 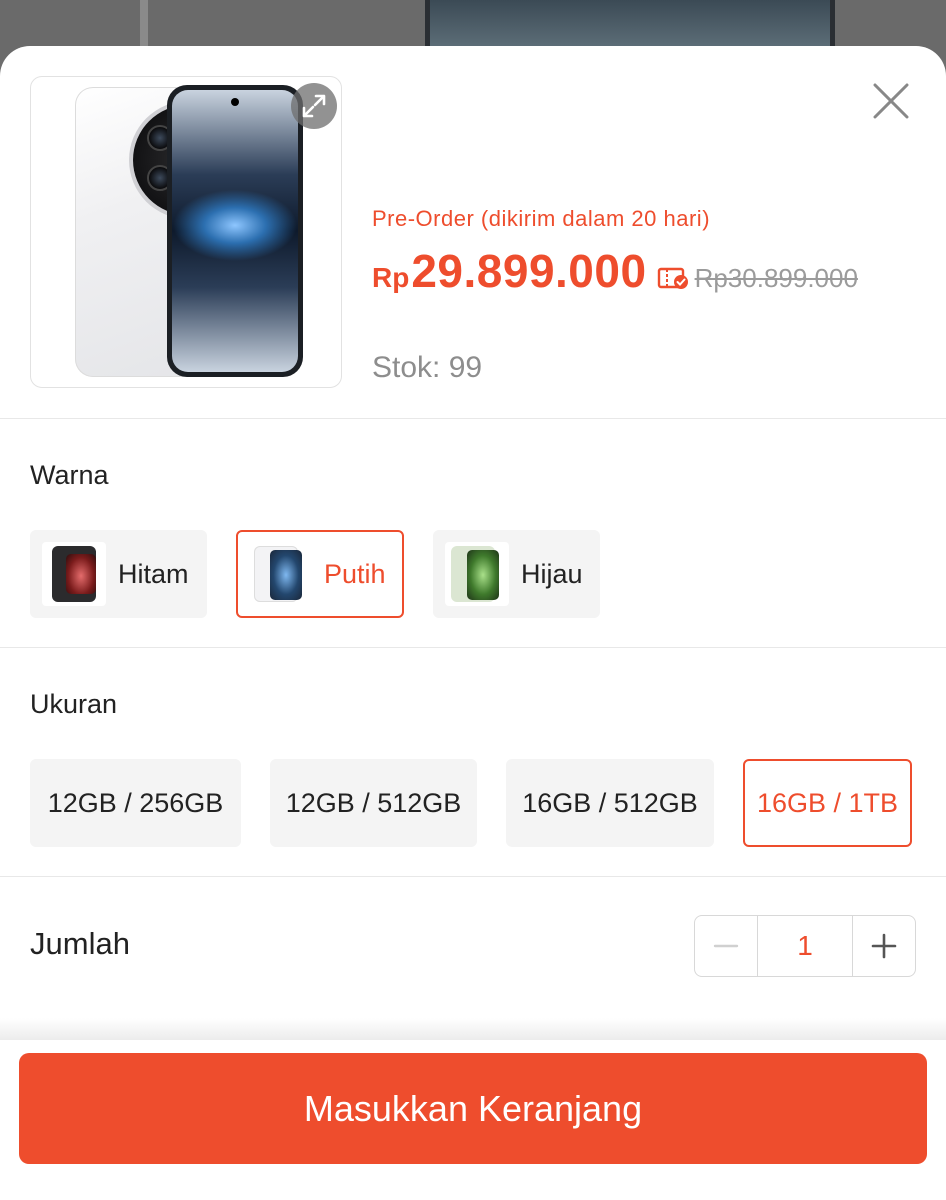 I want to click on expand-image-button, so click(x=314, y=106).